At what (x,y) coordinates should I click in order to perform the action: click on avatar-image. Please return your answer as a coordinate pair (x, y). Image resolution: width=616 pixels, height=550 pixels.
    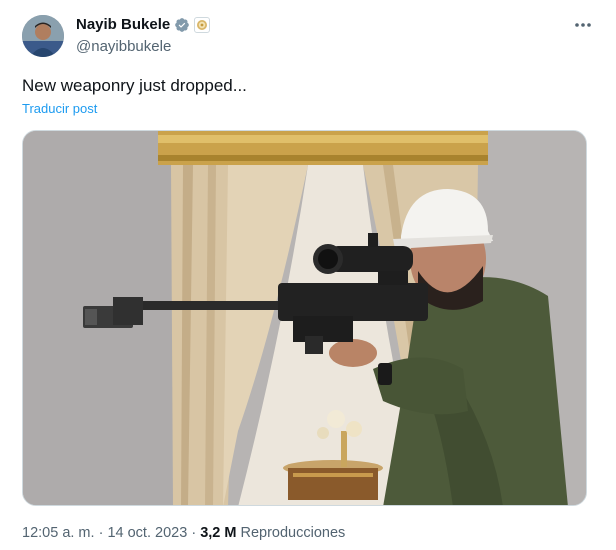
    Looking at the image, I should click on (43, 36).